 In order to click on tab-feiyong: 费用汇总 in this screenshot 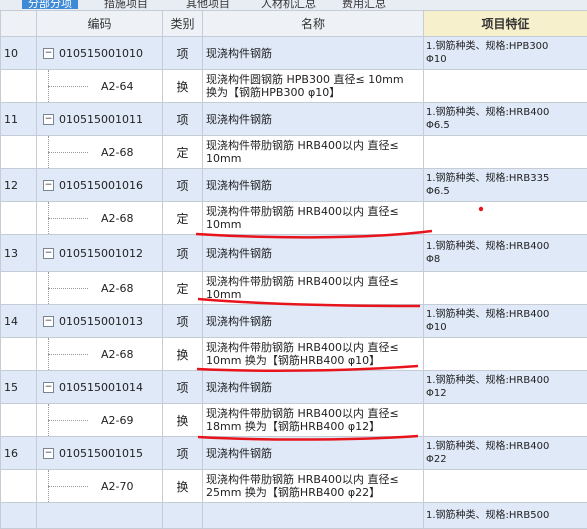, I will do `click(364, 4)`.